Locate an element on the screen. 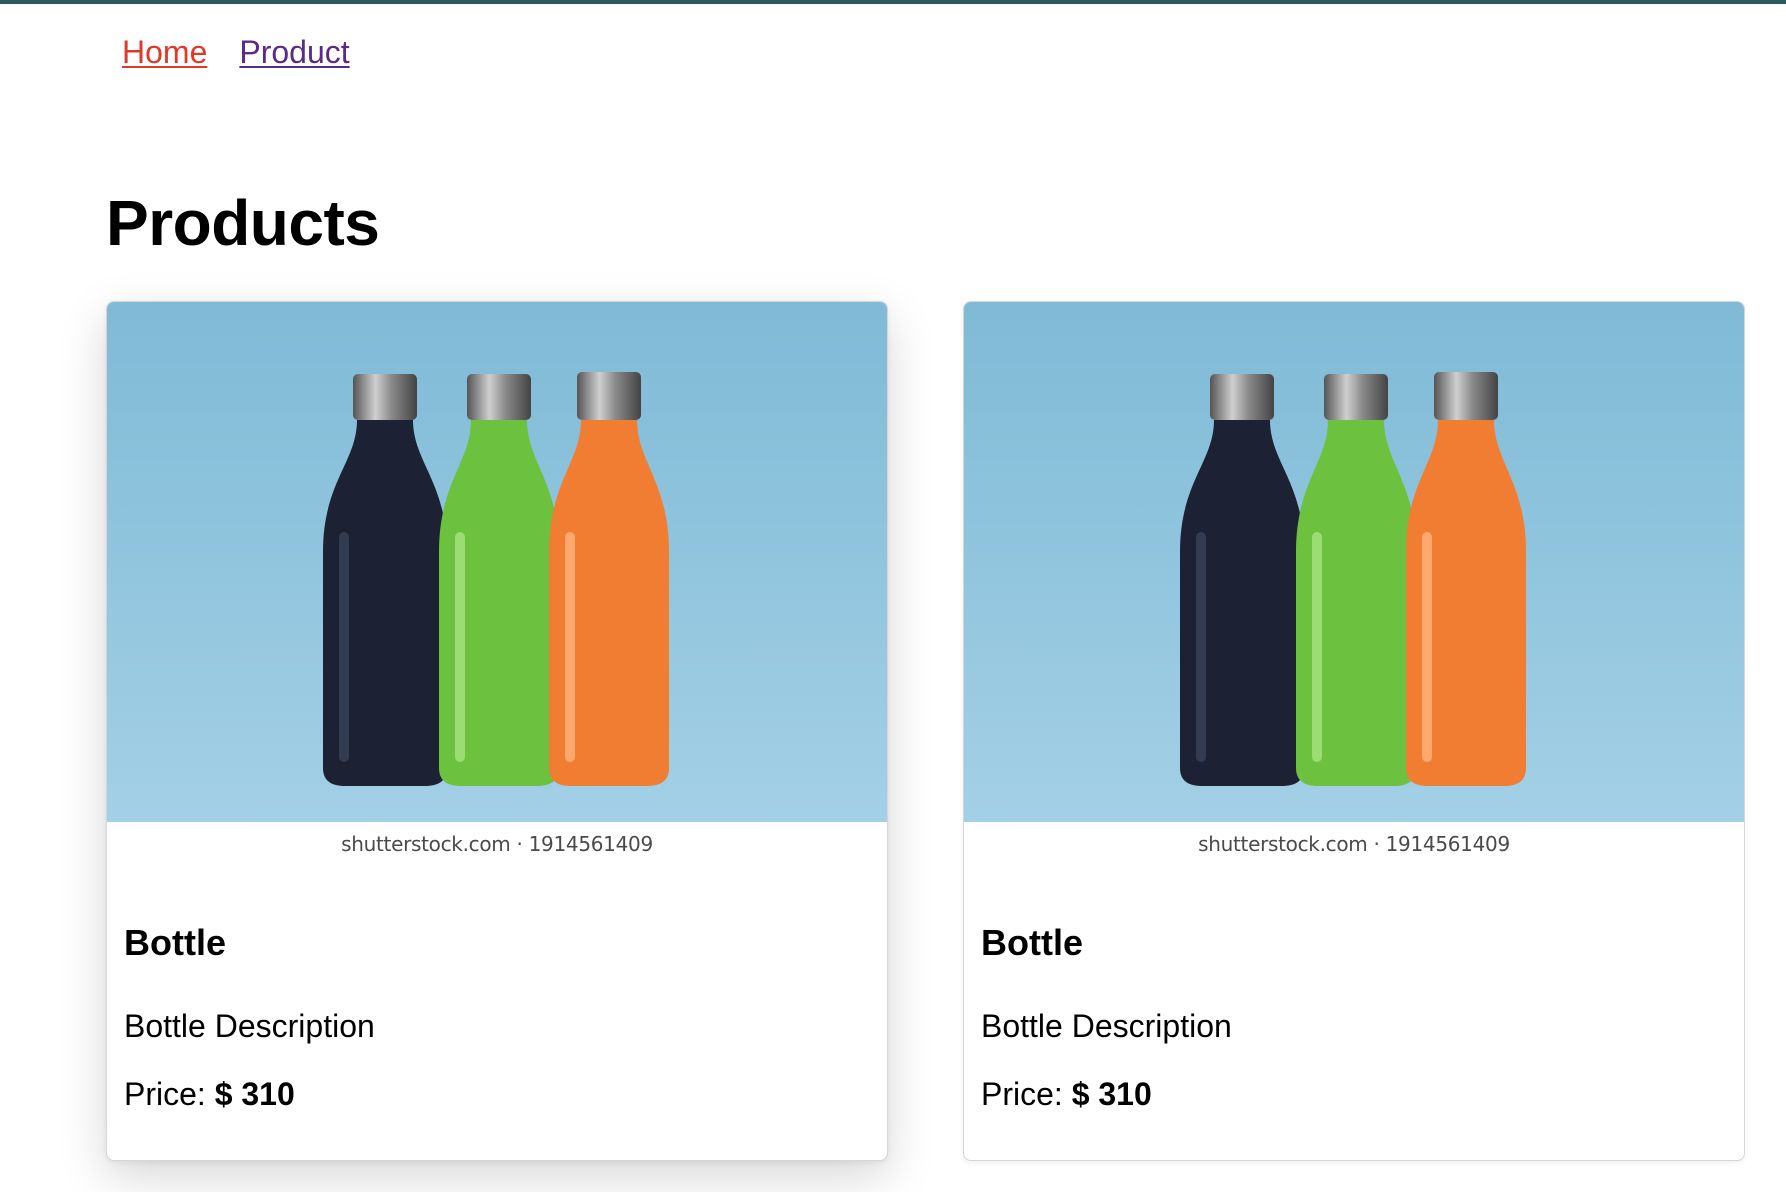 This screenshot has height=1192, width=1786. page-title: Products is located at coordinates (243, 223).